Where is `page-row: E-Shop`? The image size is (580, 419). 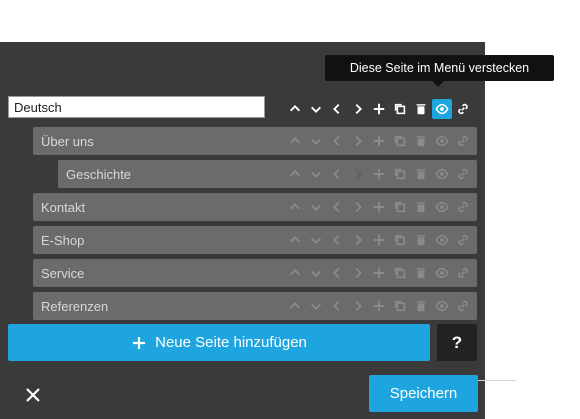
page-row: E-Shop is located at coordinates (255, 240).